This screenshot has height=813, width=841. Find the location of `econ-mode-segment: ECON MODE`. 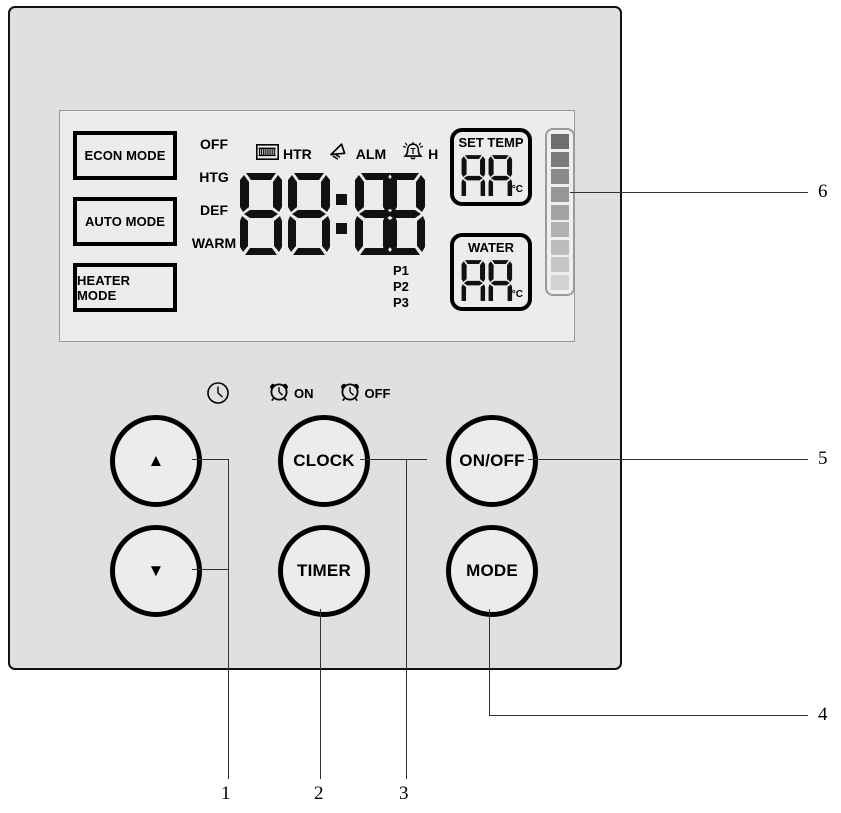

econ-mode-segment: ECON MODE is located at coordinates (125, 155).